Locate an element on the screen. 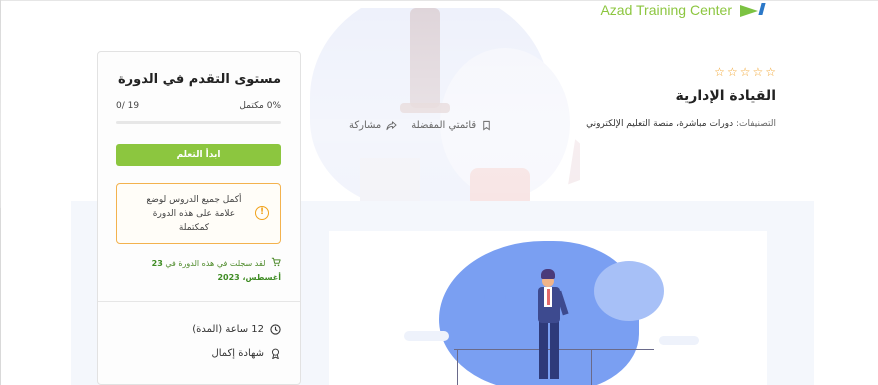 The image size is (878, 385). progress-summary: 0% مكتمل 0/ 19 is located at coordinates (198, 106).